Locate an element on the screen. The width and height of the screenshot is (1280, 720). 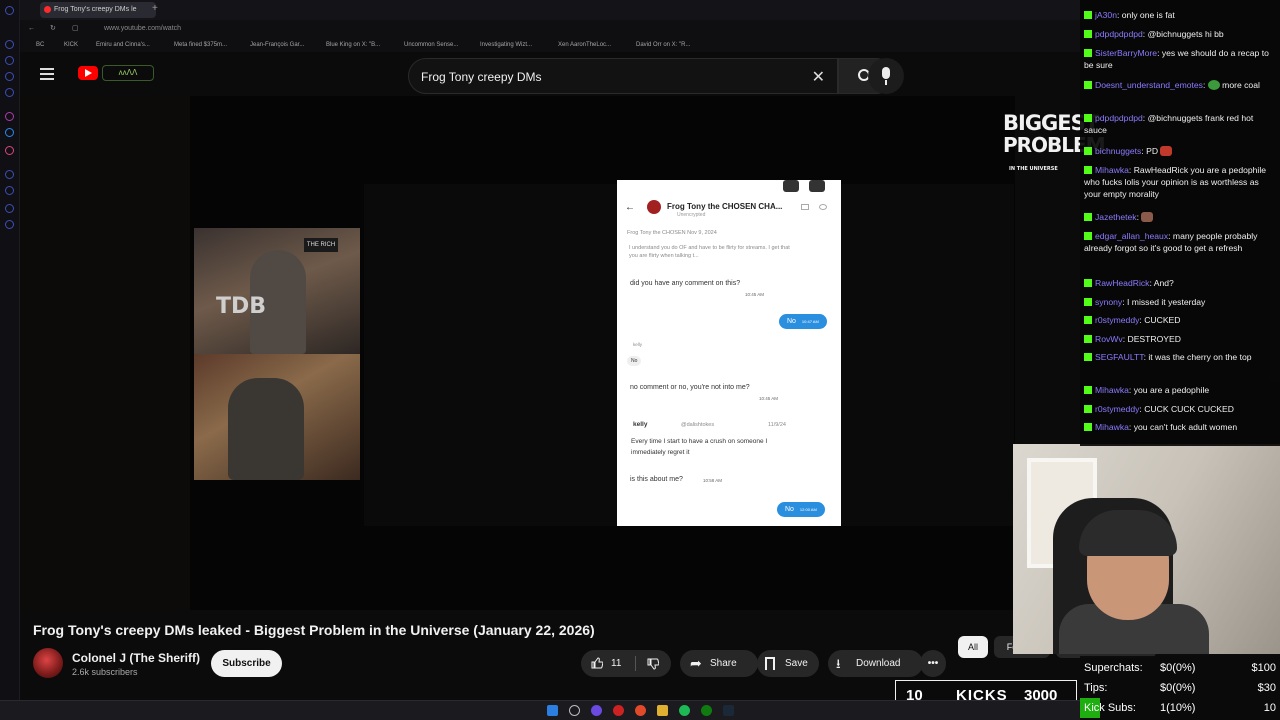
back-icon: ← is located at coordinates (31, 29).